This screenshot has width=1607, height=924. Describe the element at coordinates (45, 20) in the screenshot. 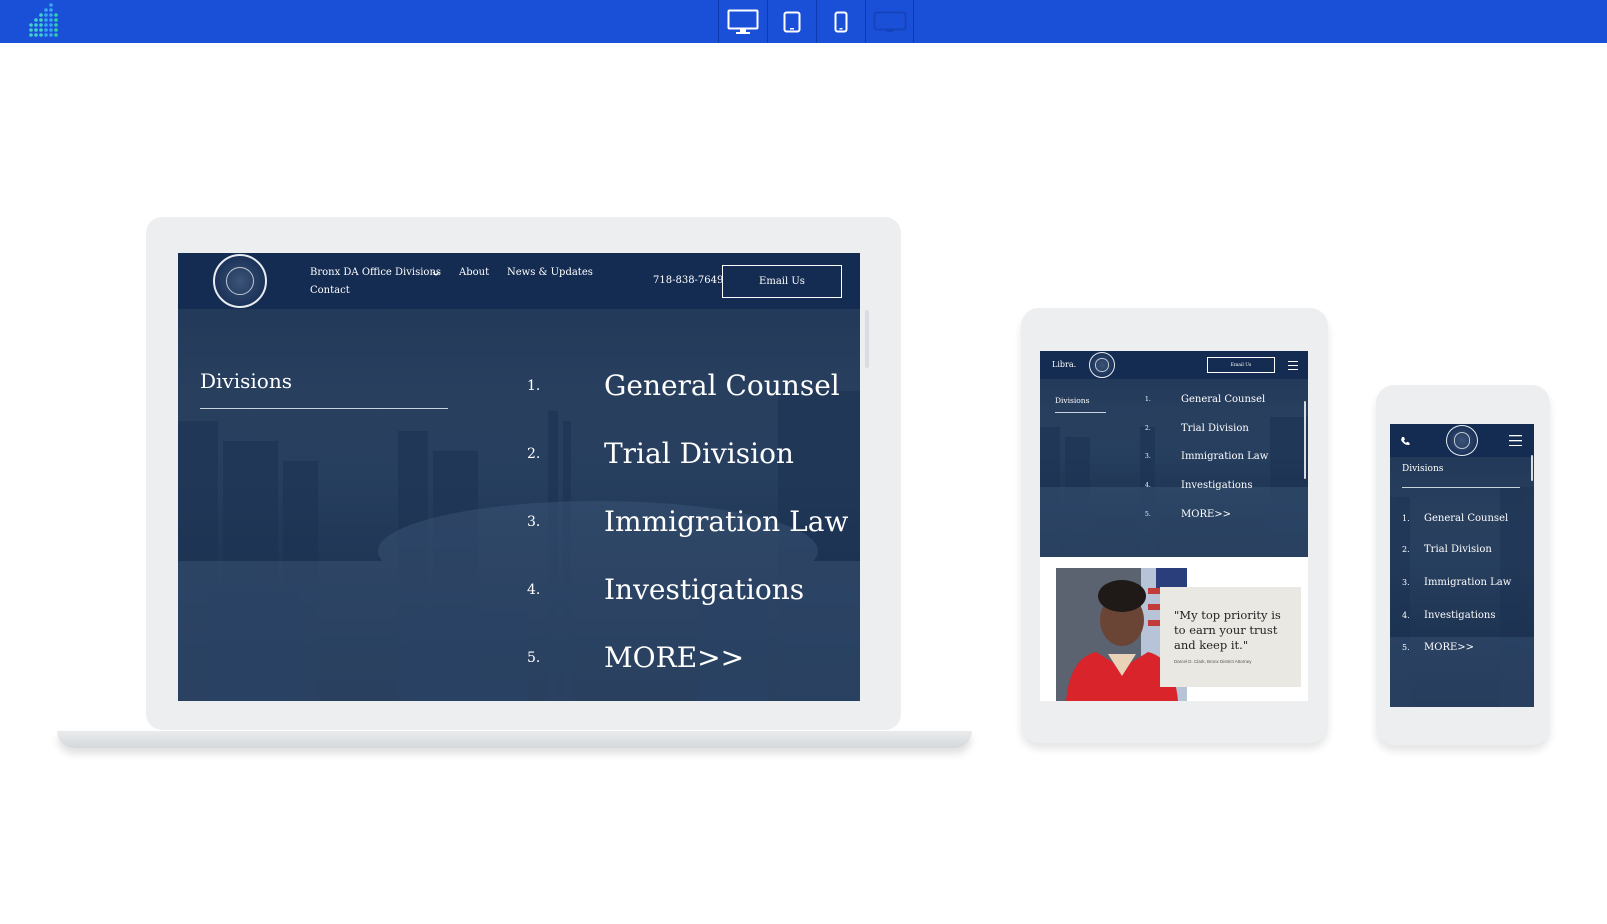

I see `signal-dots-icon` at that location.